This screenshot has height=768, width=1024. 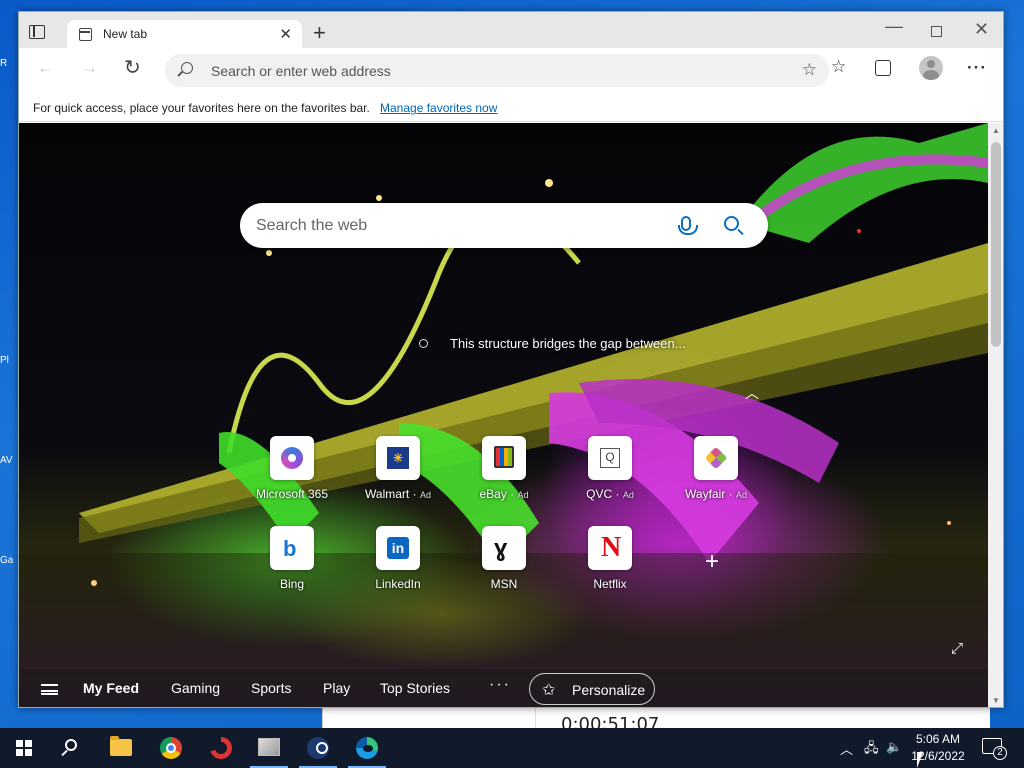 I want to click on shortcut-label: Walmart · Ad, so click(x=398, y=494).